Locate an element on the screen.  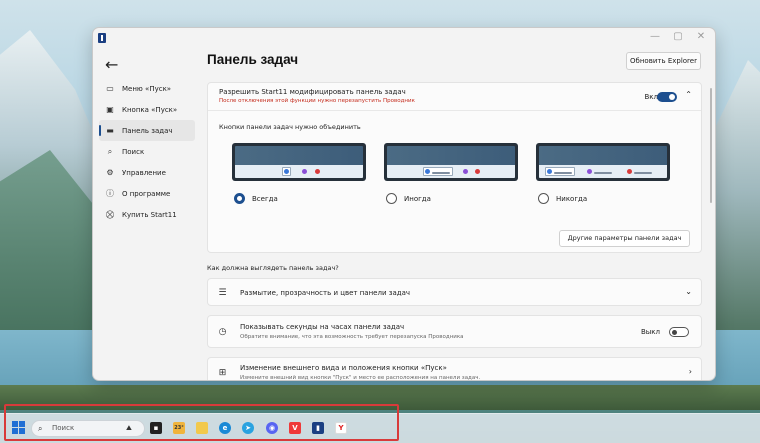
sidebar-item-control: ⚙ Управление is located at coordinates (147, 172).